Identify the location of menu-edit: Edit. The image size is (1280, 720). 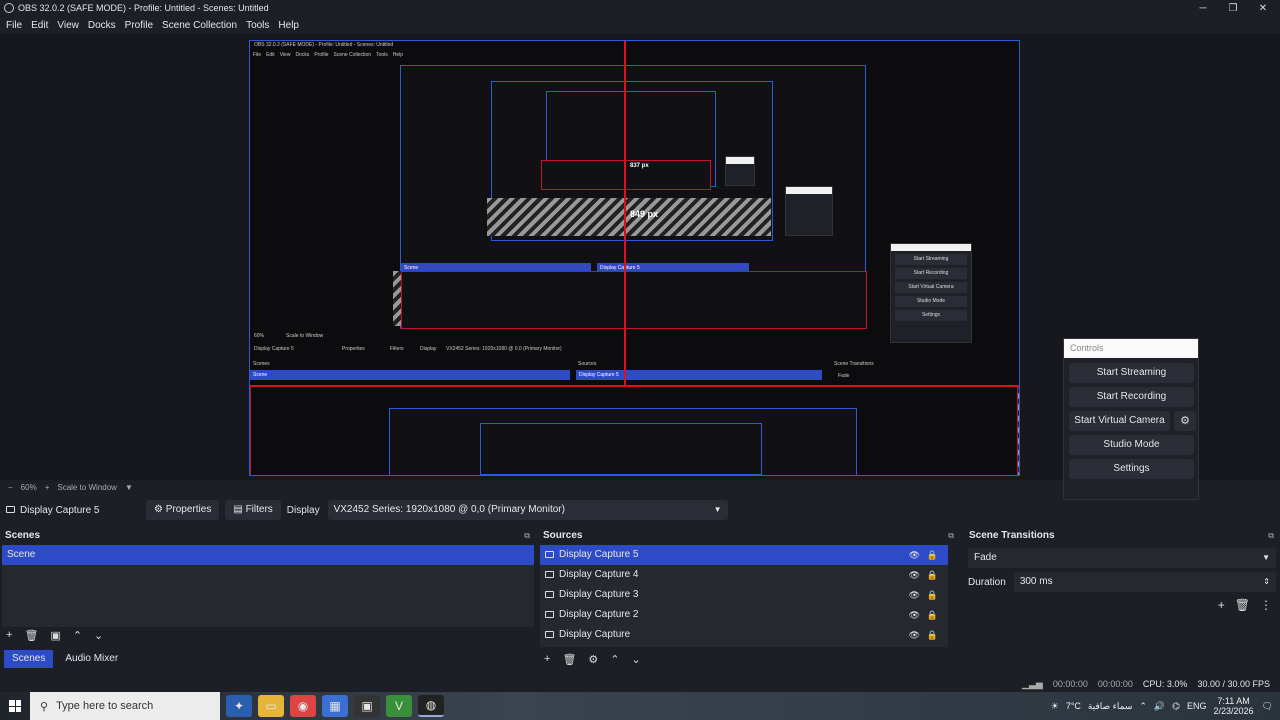
(39, 25).